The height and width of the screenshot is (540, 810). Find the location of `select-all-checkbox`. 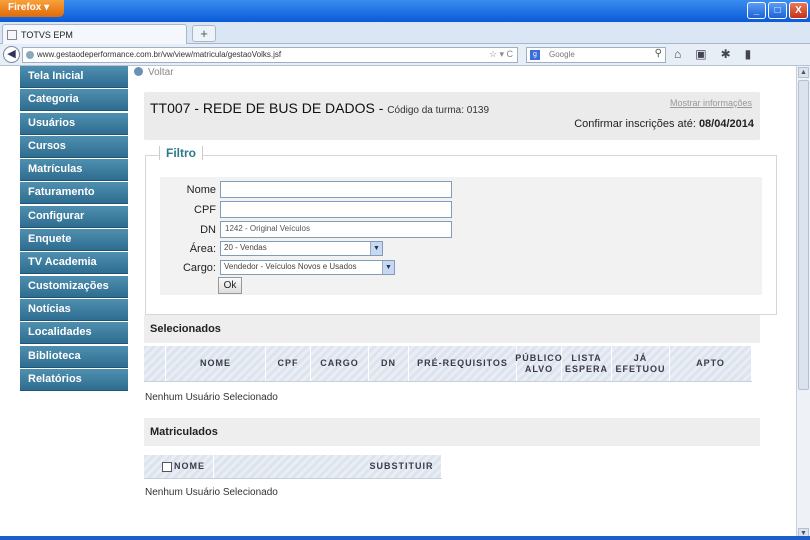

select-all-checkbox is located at coordinates (167, 466).